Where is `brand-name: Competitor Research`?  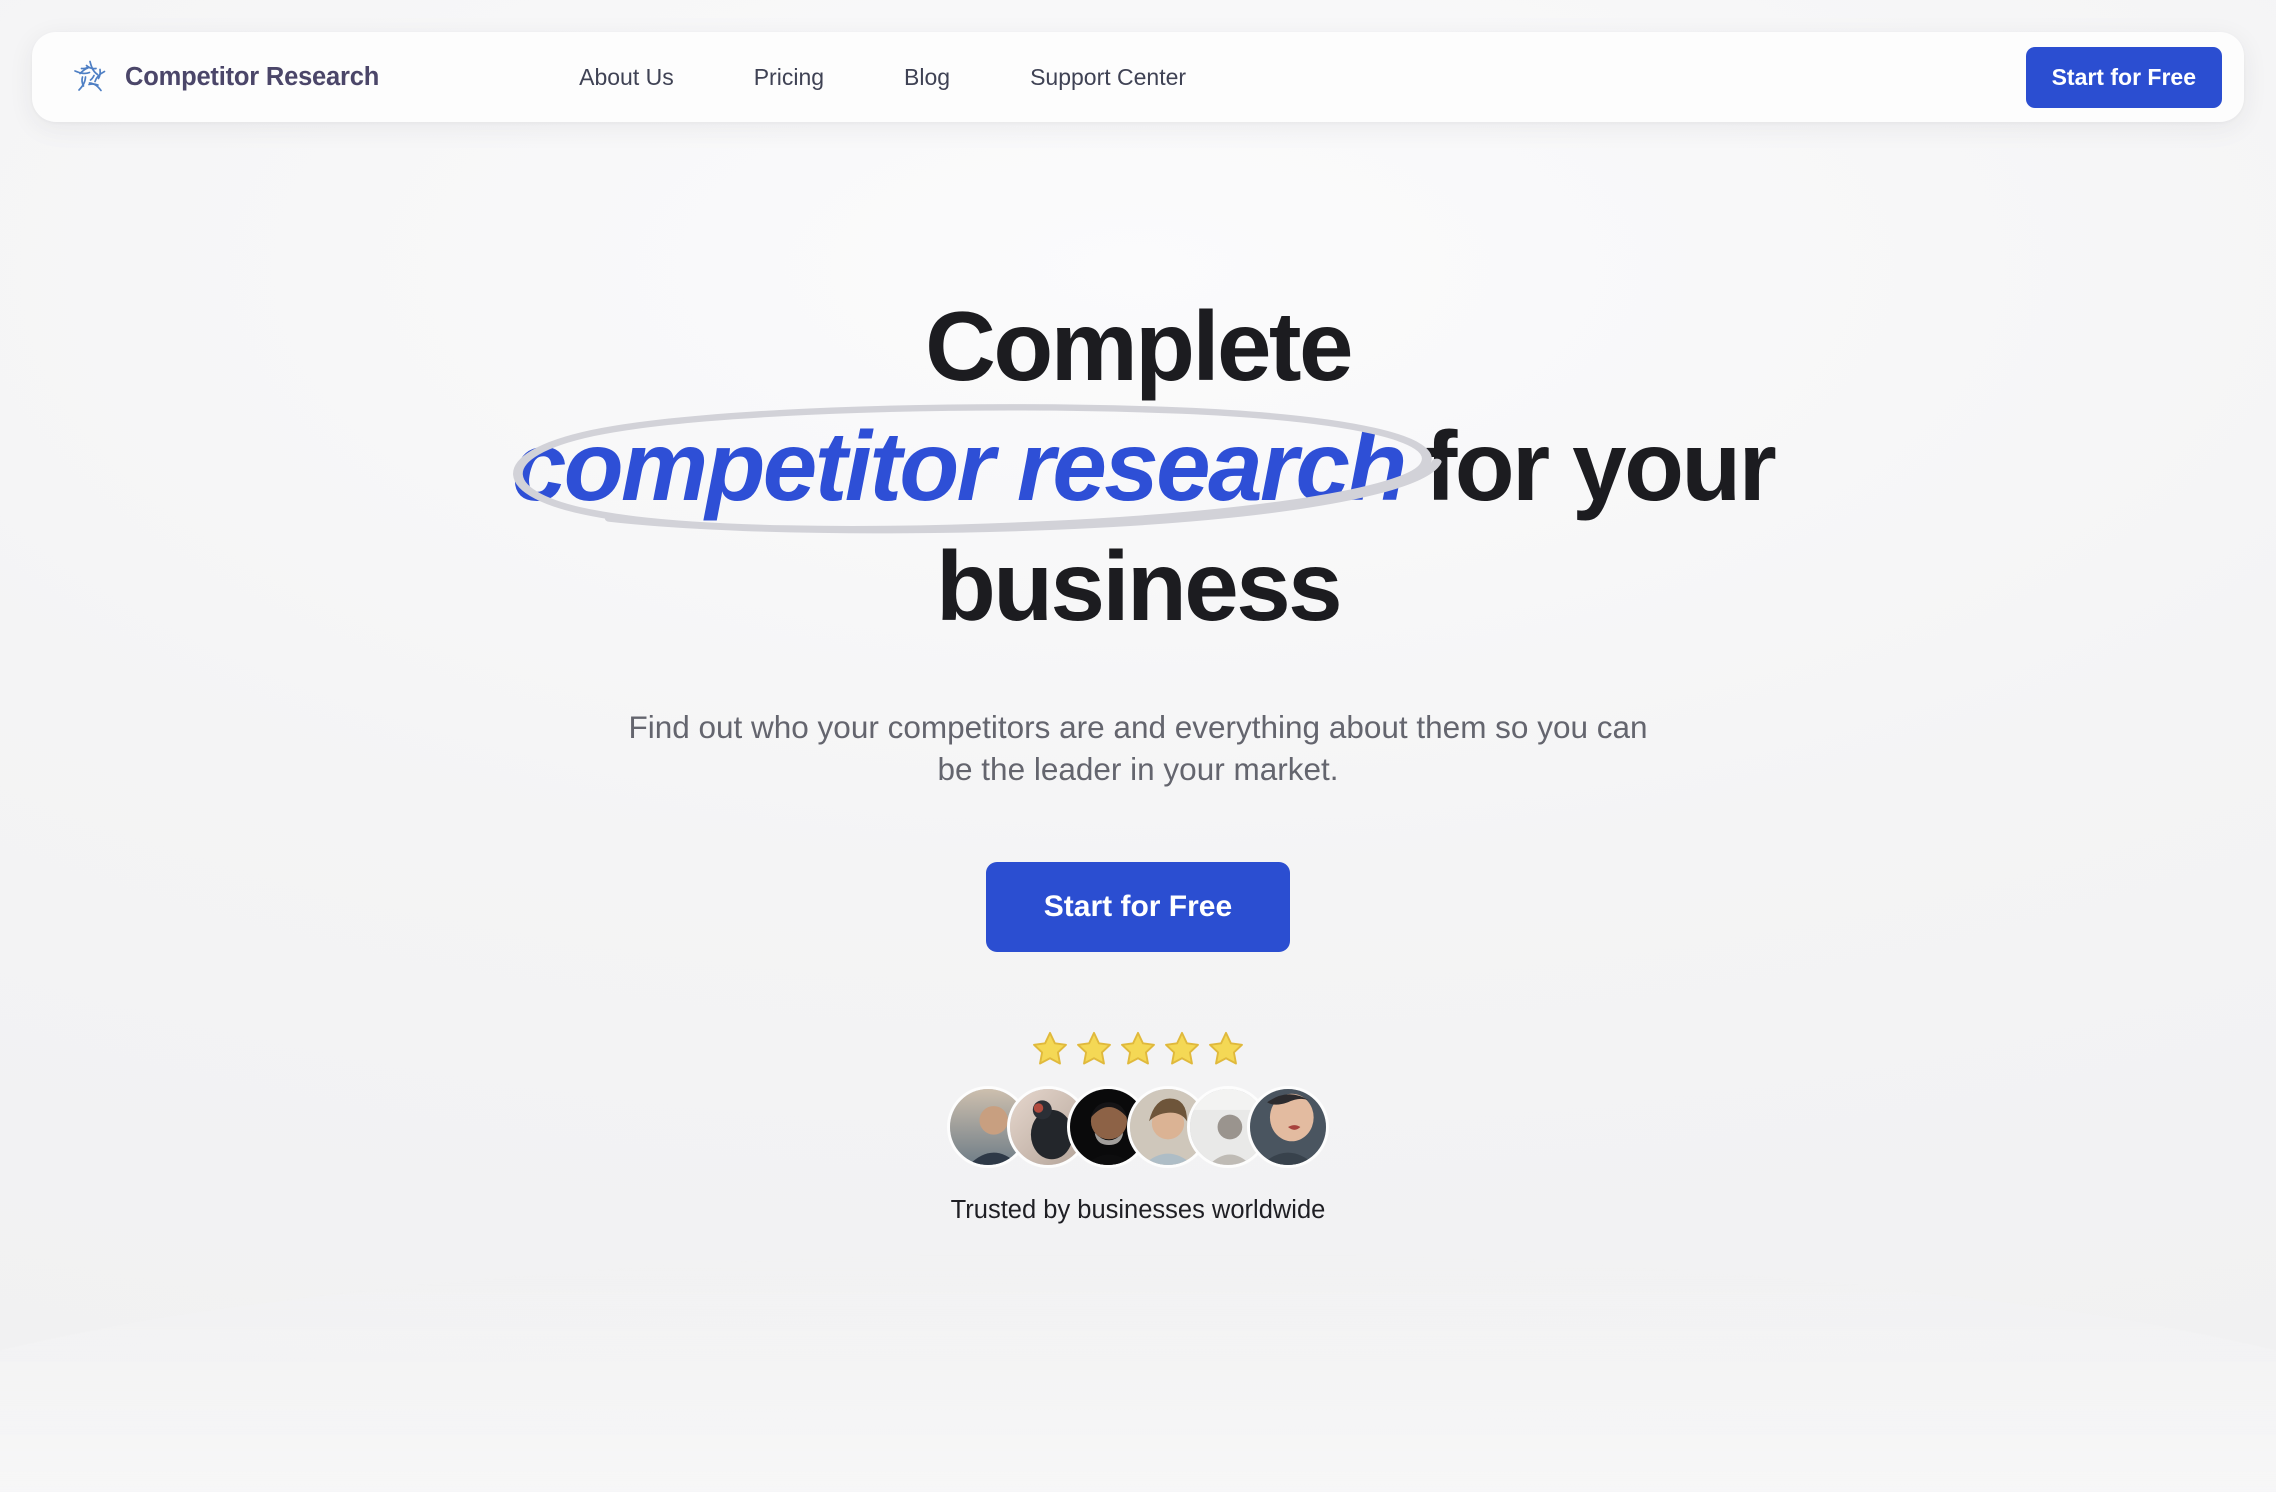
brand-name: Competitor Research is located at coordinates (252, 76).